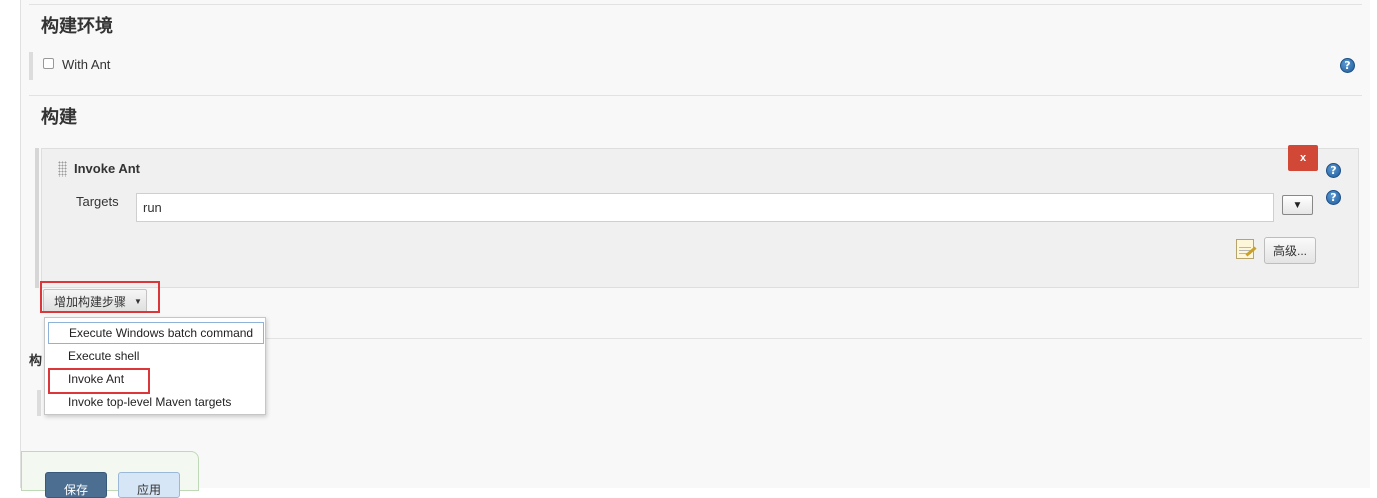  Describe the element at coordinates (107, 168) in the screenshot. I see `step-title: Invoke Ant` at that location.